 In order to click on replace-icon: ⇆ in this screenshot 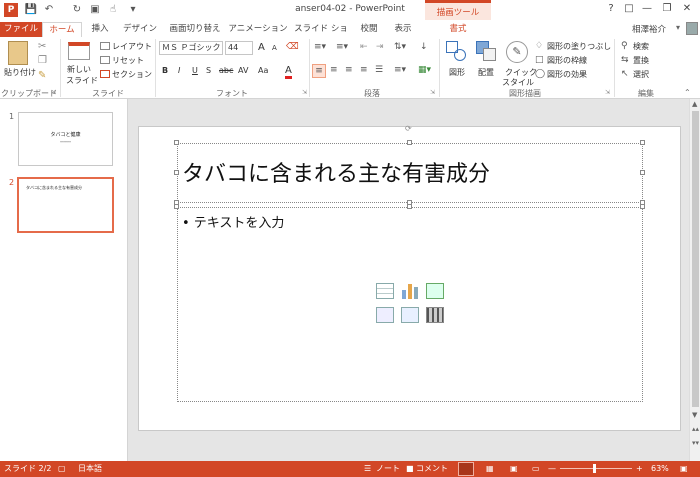, I will do `click(625, 60)`.